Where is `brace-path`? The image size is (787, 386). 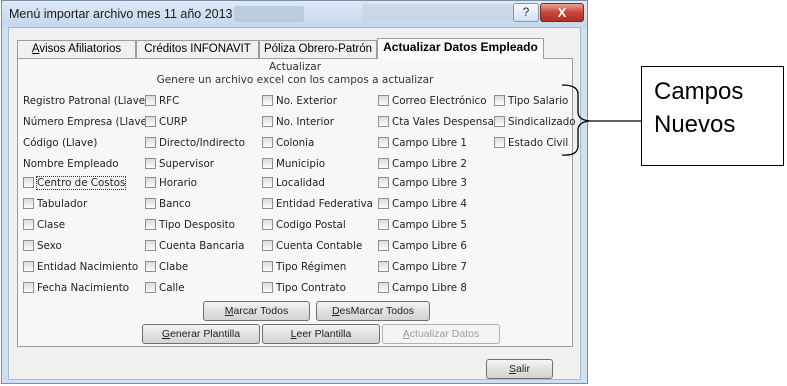
brace-path is located at coordinates (576, 120).